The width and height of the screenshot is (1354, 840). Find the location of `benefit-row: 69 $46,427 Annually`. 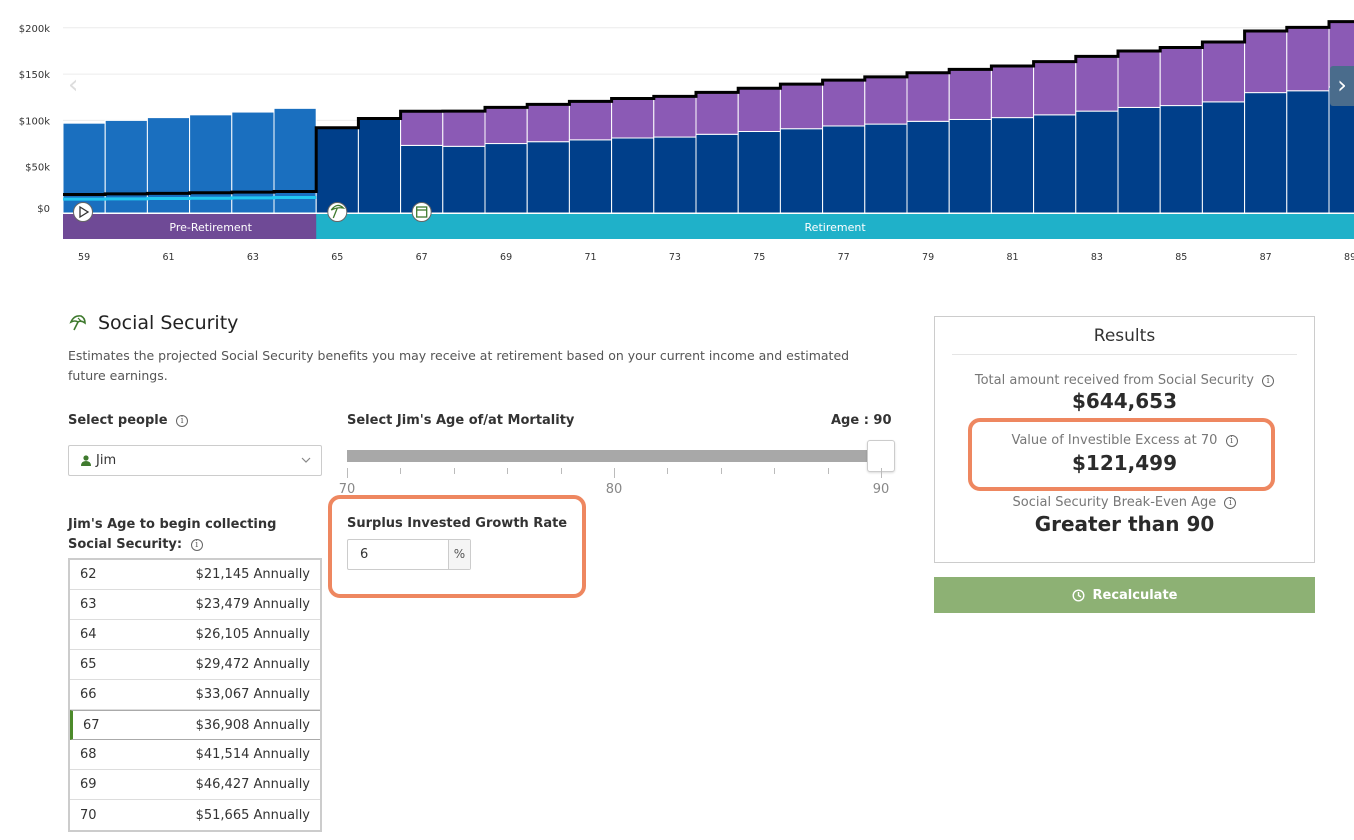

benefit-row: 69 $46,427 Annually is located at coordinates (195, 785).